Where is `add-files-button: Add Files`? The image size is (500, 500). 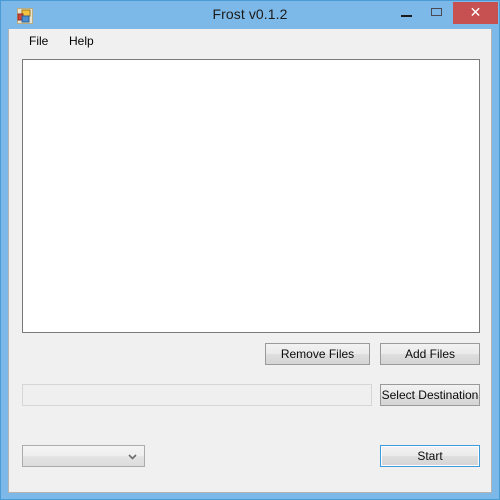 add-files-button: Add Files is located at coordinates (430, 354).